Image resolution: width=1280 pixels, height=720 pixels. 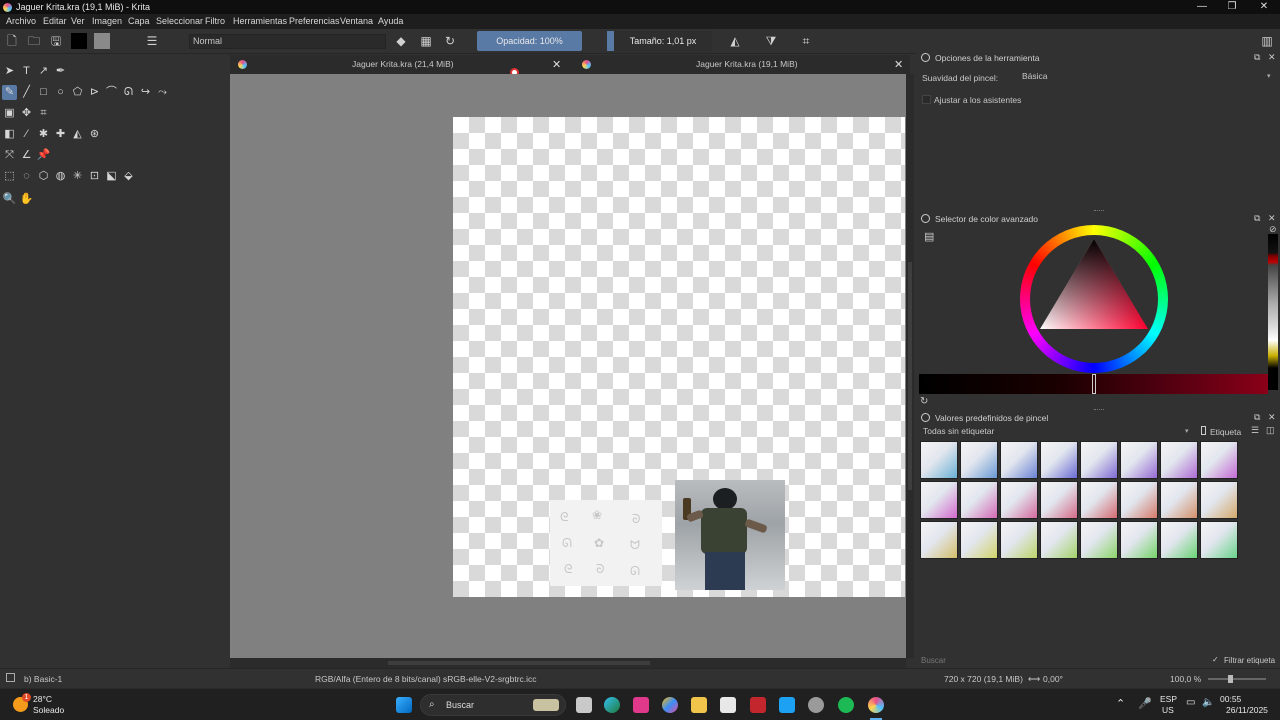 What do you see at coordinates (529, 41) in the screenshot?
I see `opacity-slider: Opacidad: 100%` at bounding box center [529, 41].